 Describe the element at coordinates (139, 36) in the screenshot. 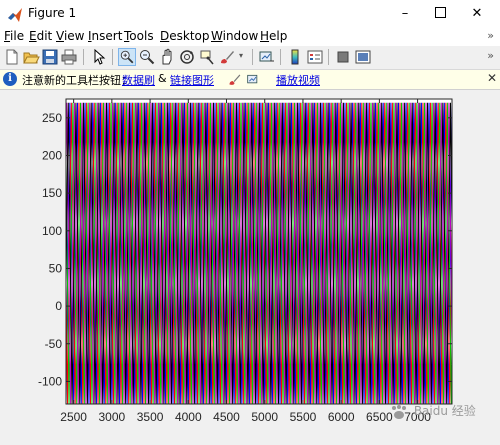

I see `menu-tools: Tools` at that location.